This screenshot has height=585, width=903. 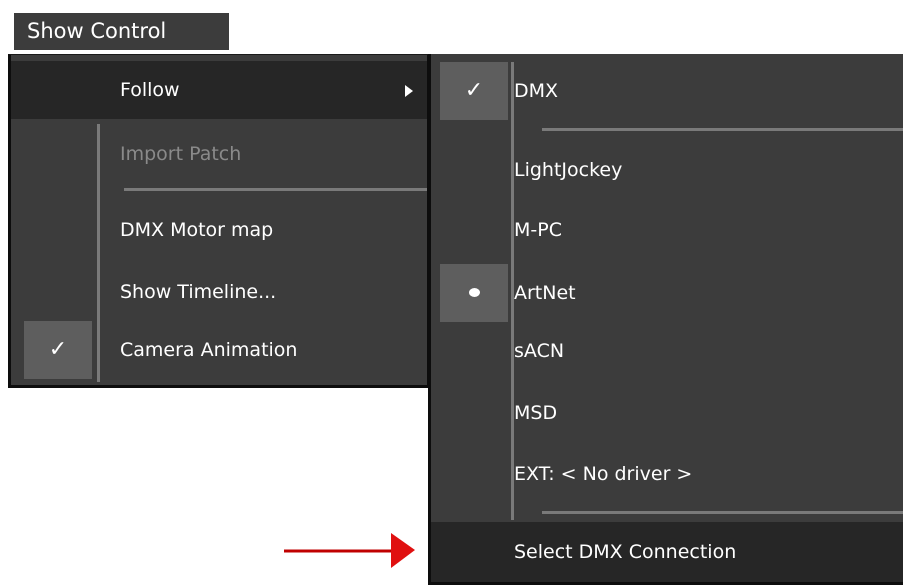 What do you see at coordinates (97, 31) in the screenshot?
I see `menubar-title: Show Control` at bounding box center [97, 31].